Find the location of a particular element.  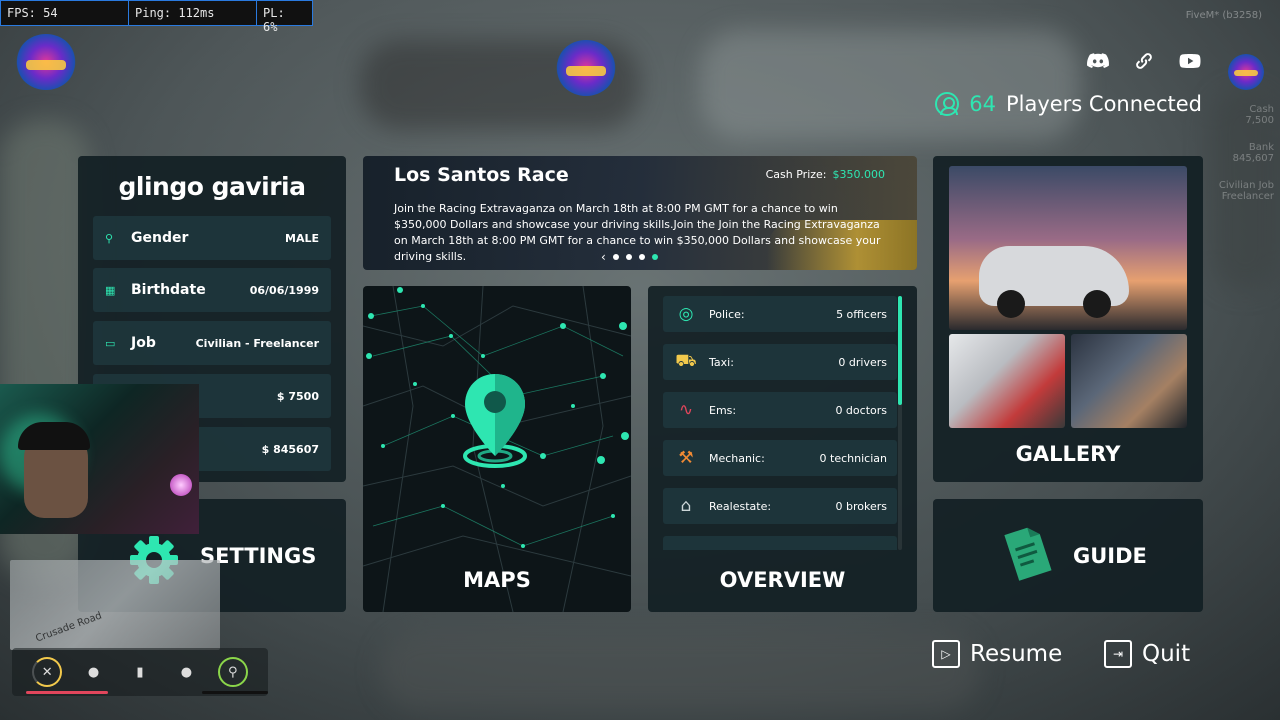

thirst-icon: ● is located at coordinates (93, 672).